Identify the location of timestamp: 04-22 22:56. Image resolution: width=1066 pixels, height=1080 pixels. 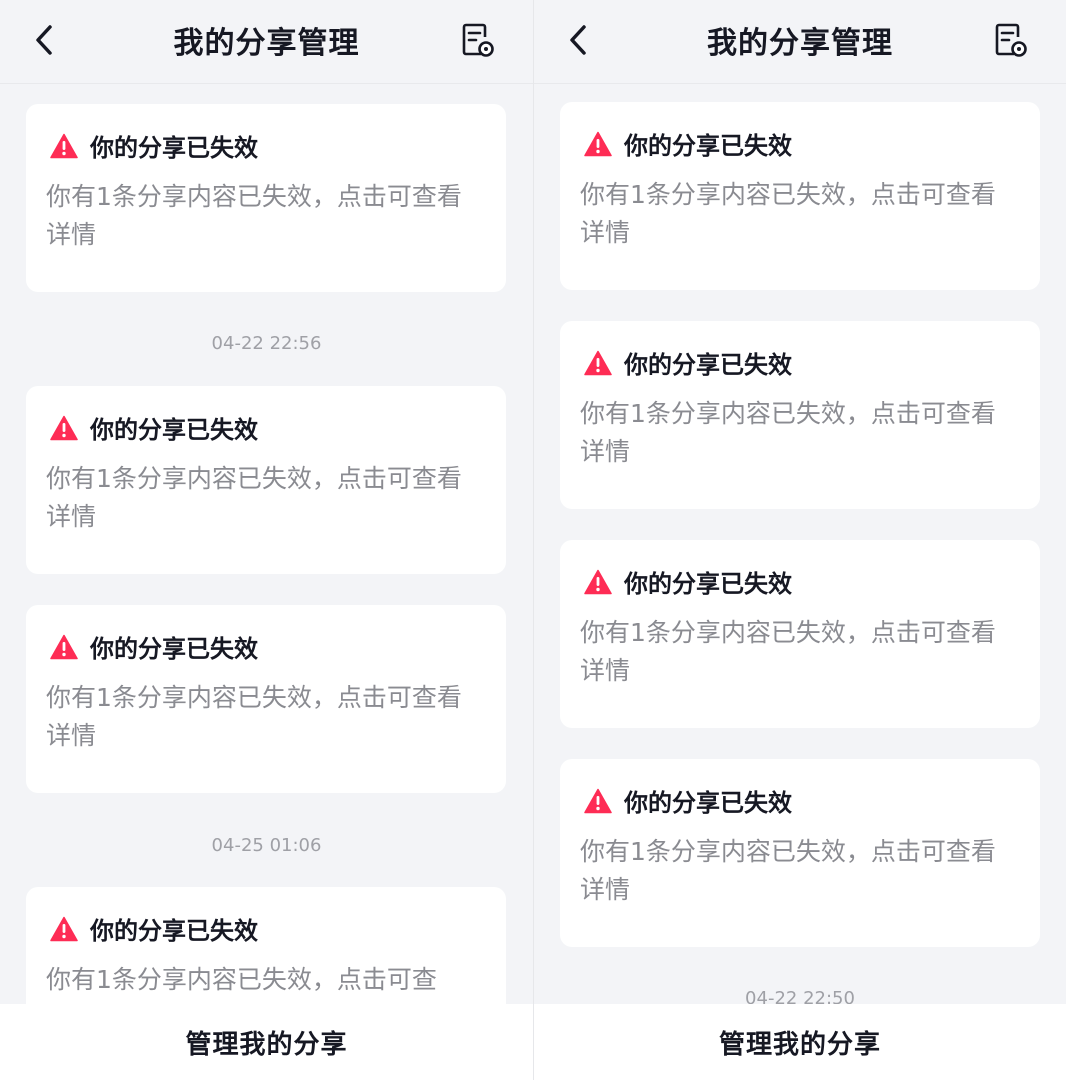
(266, 343).